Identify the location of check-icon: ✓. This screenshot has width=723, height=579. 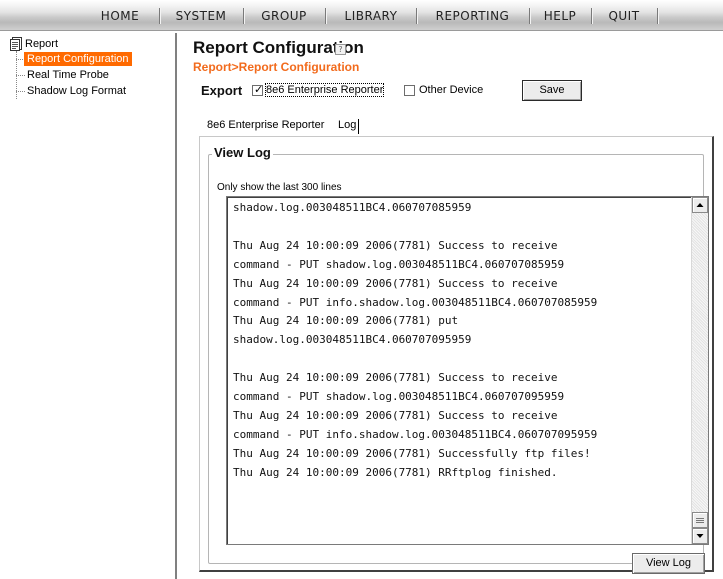
(259, 89).